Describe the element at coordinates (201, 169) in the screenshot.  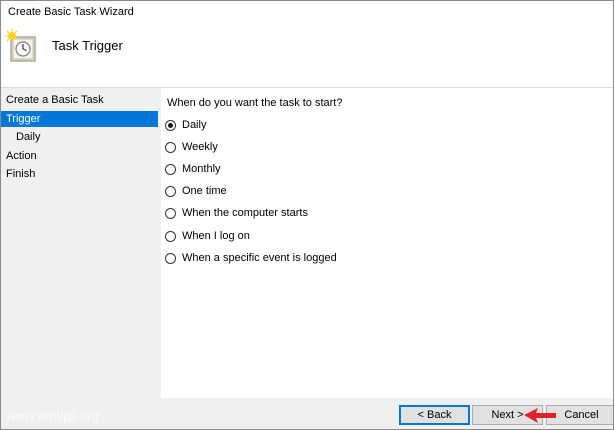
I see `radio-label: Monthly` at that location.